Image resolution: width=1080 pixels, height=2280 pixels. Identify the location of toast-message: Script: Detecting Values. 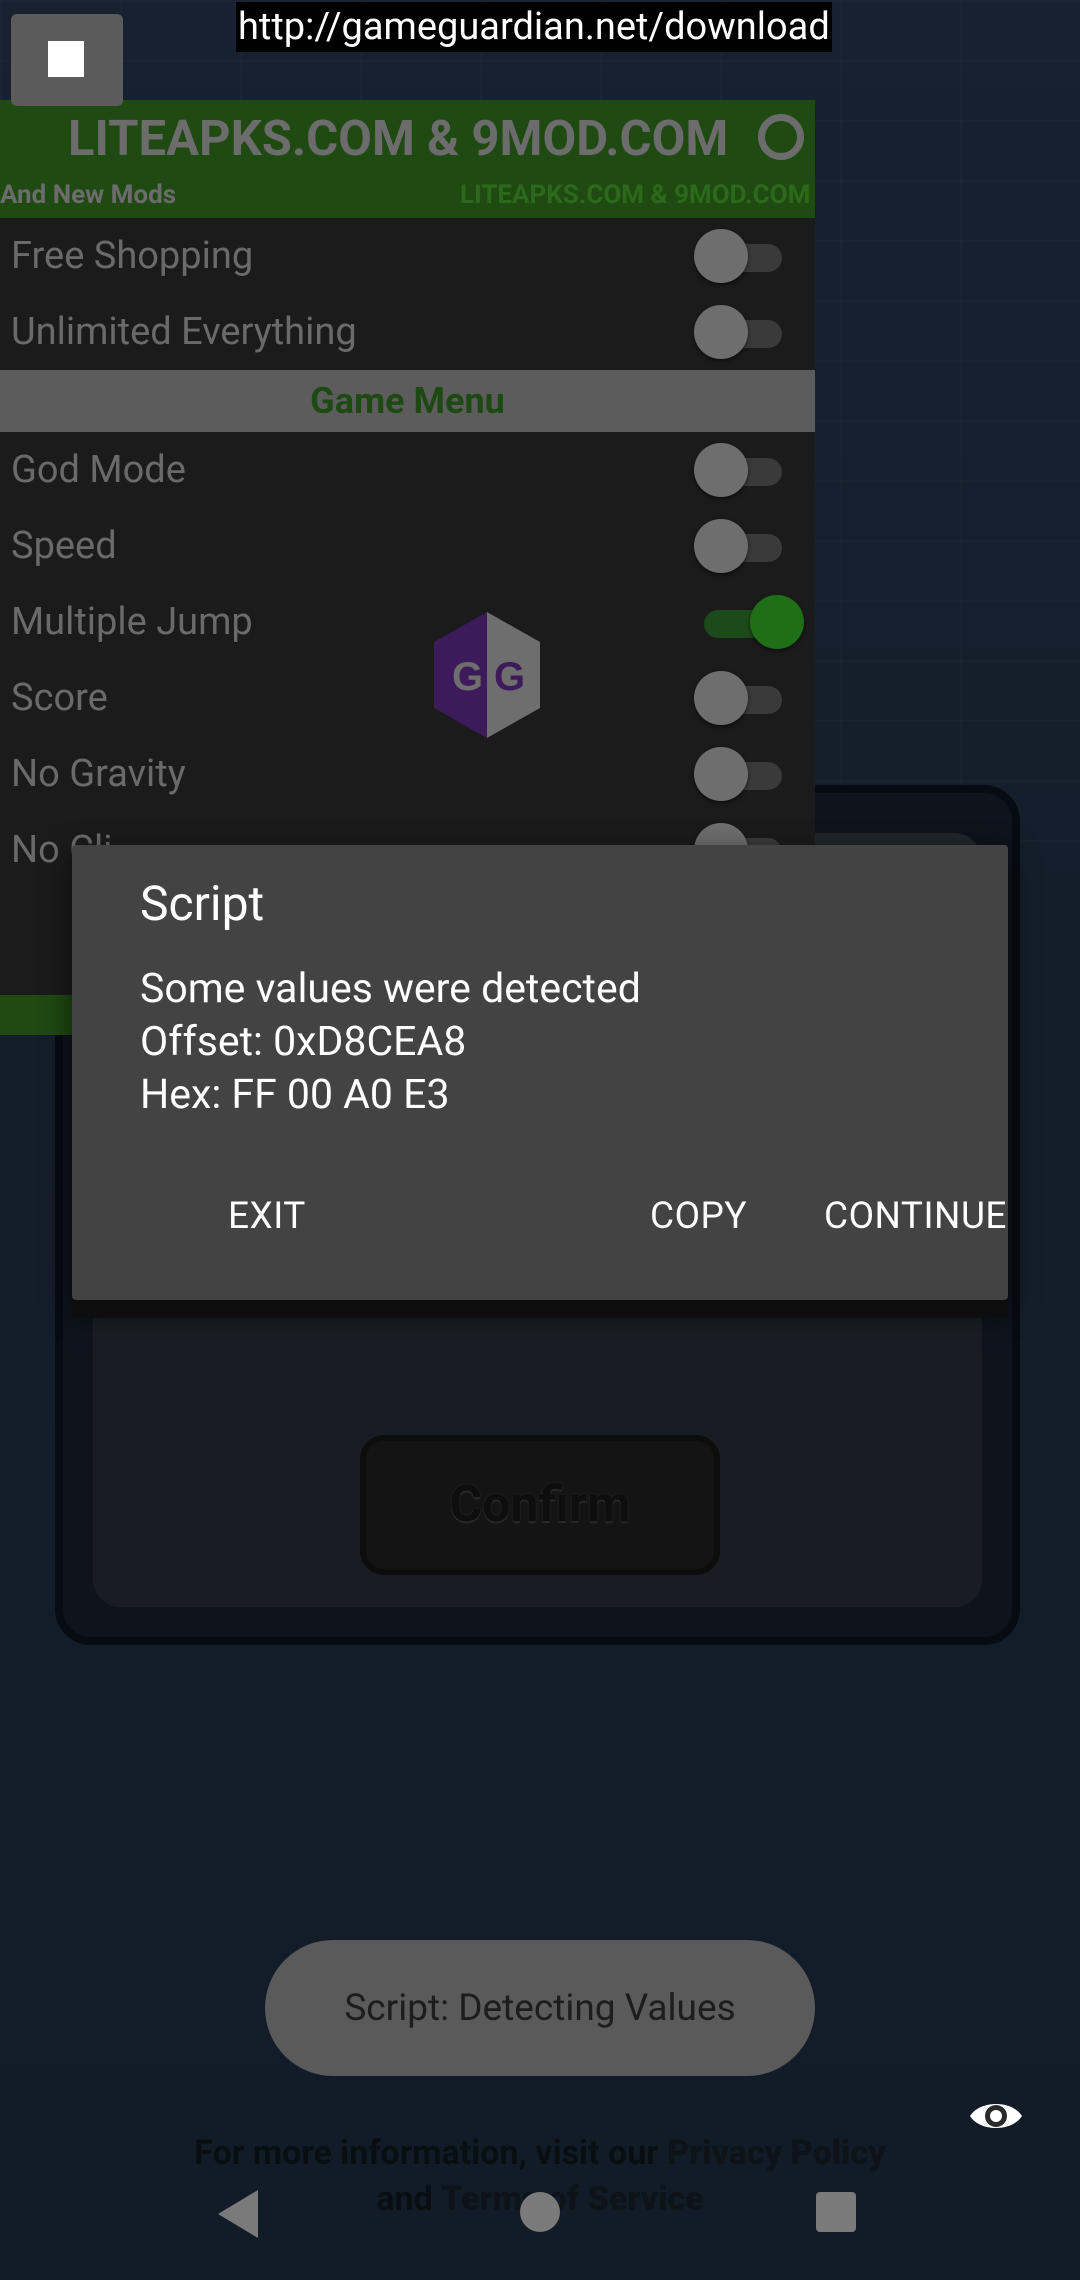
(540, 2008).